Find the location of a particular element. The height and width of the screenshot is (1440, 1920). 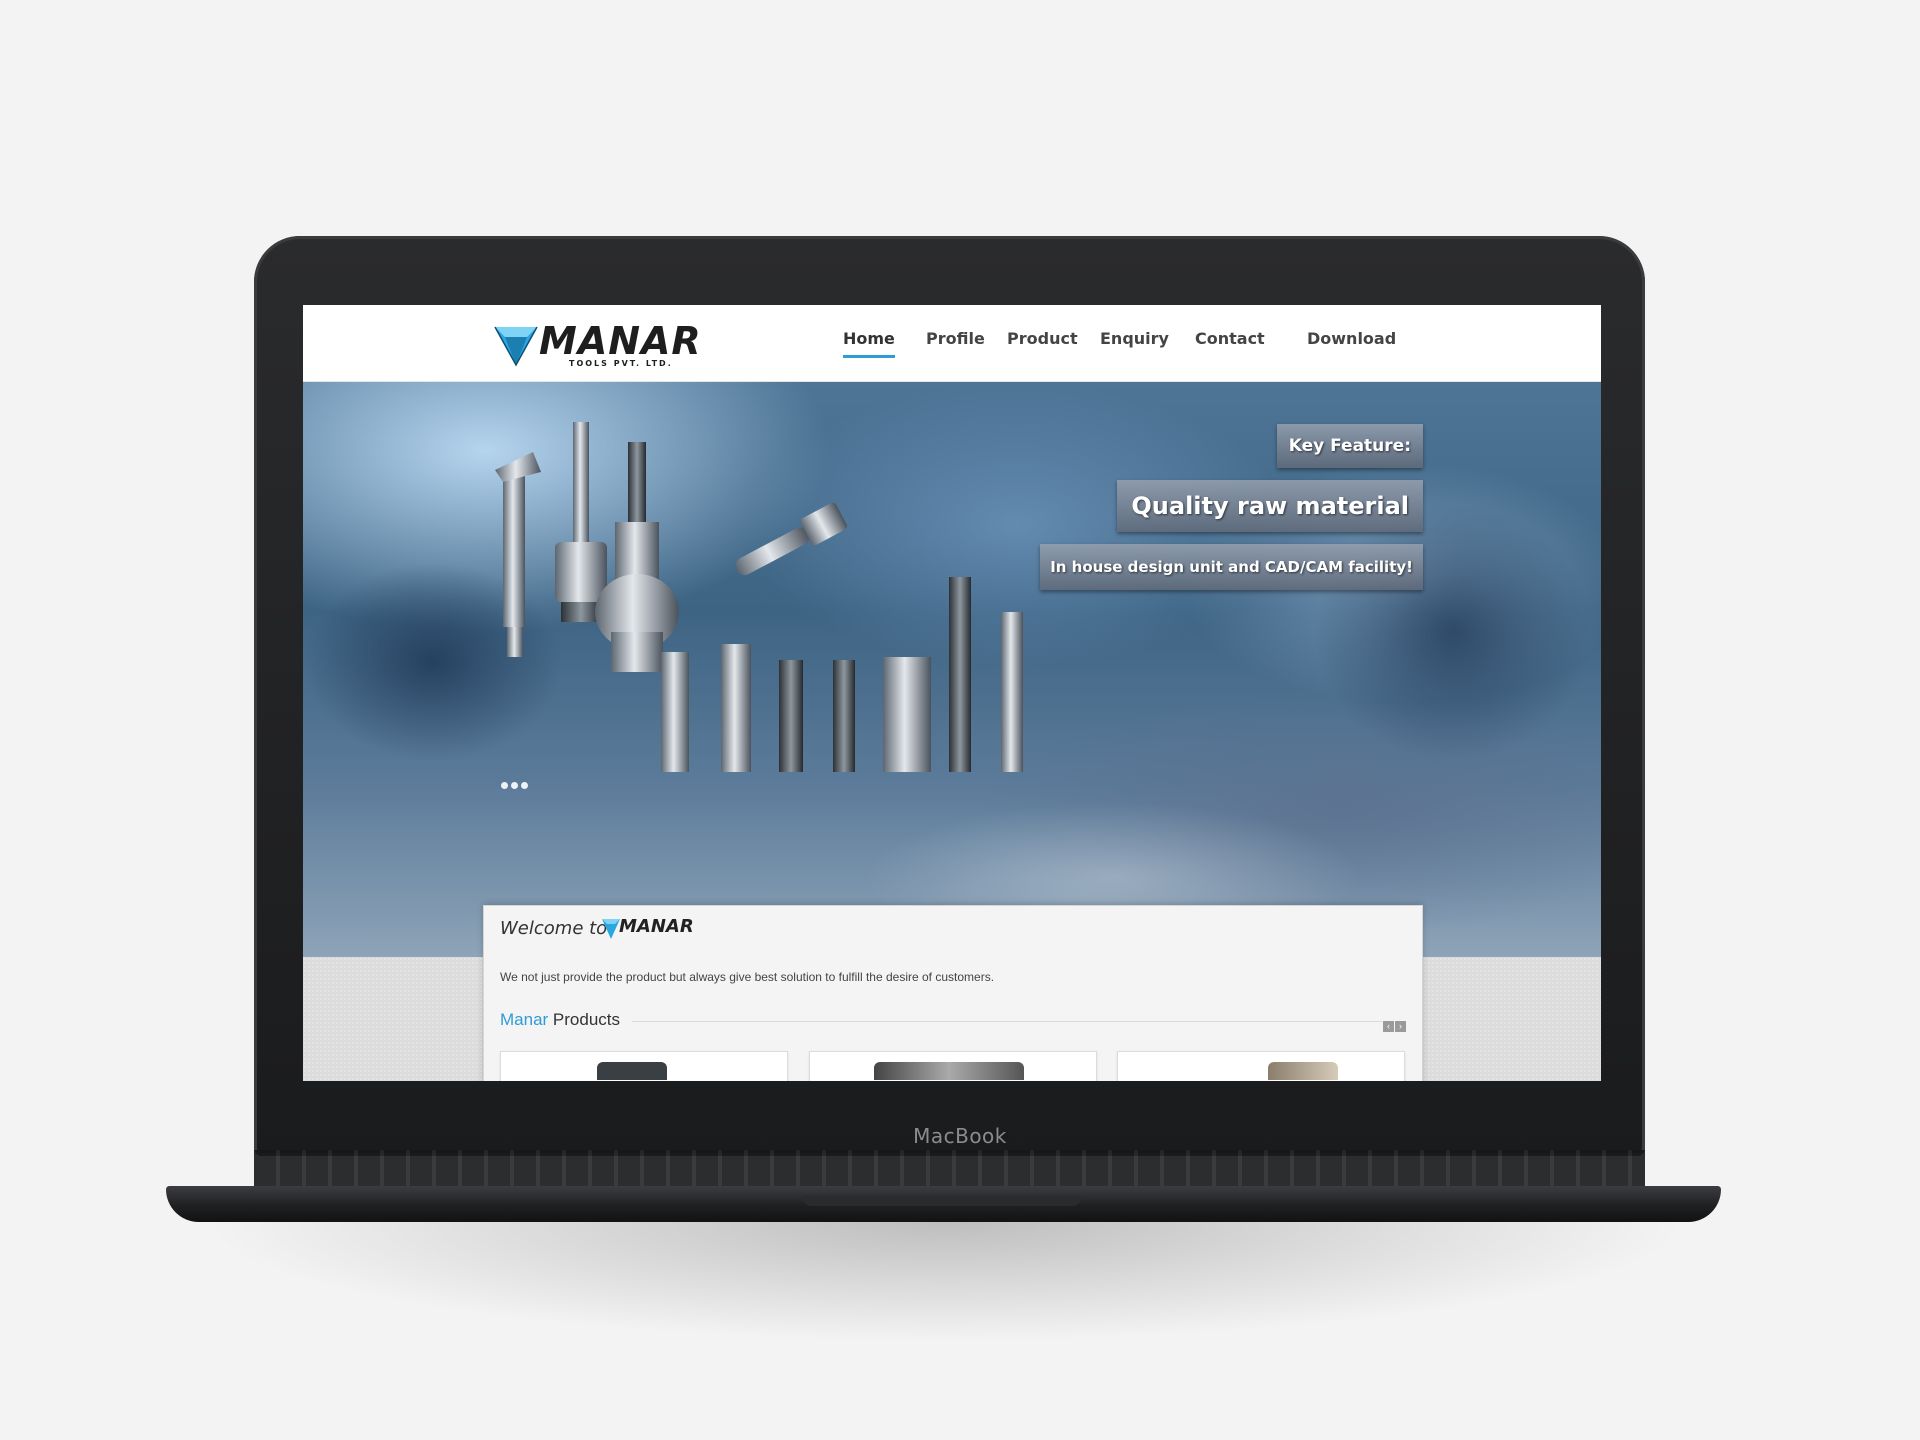

logo-wordmark: MANAR is located at coordinates (620, 341).